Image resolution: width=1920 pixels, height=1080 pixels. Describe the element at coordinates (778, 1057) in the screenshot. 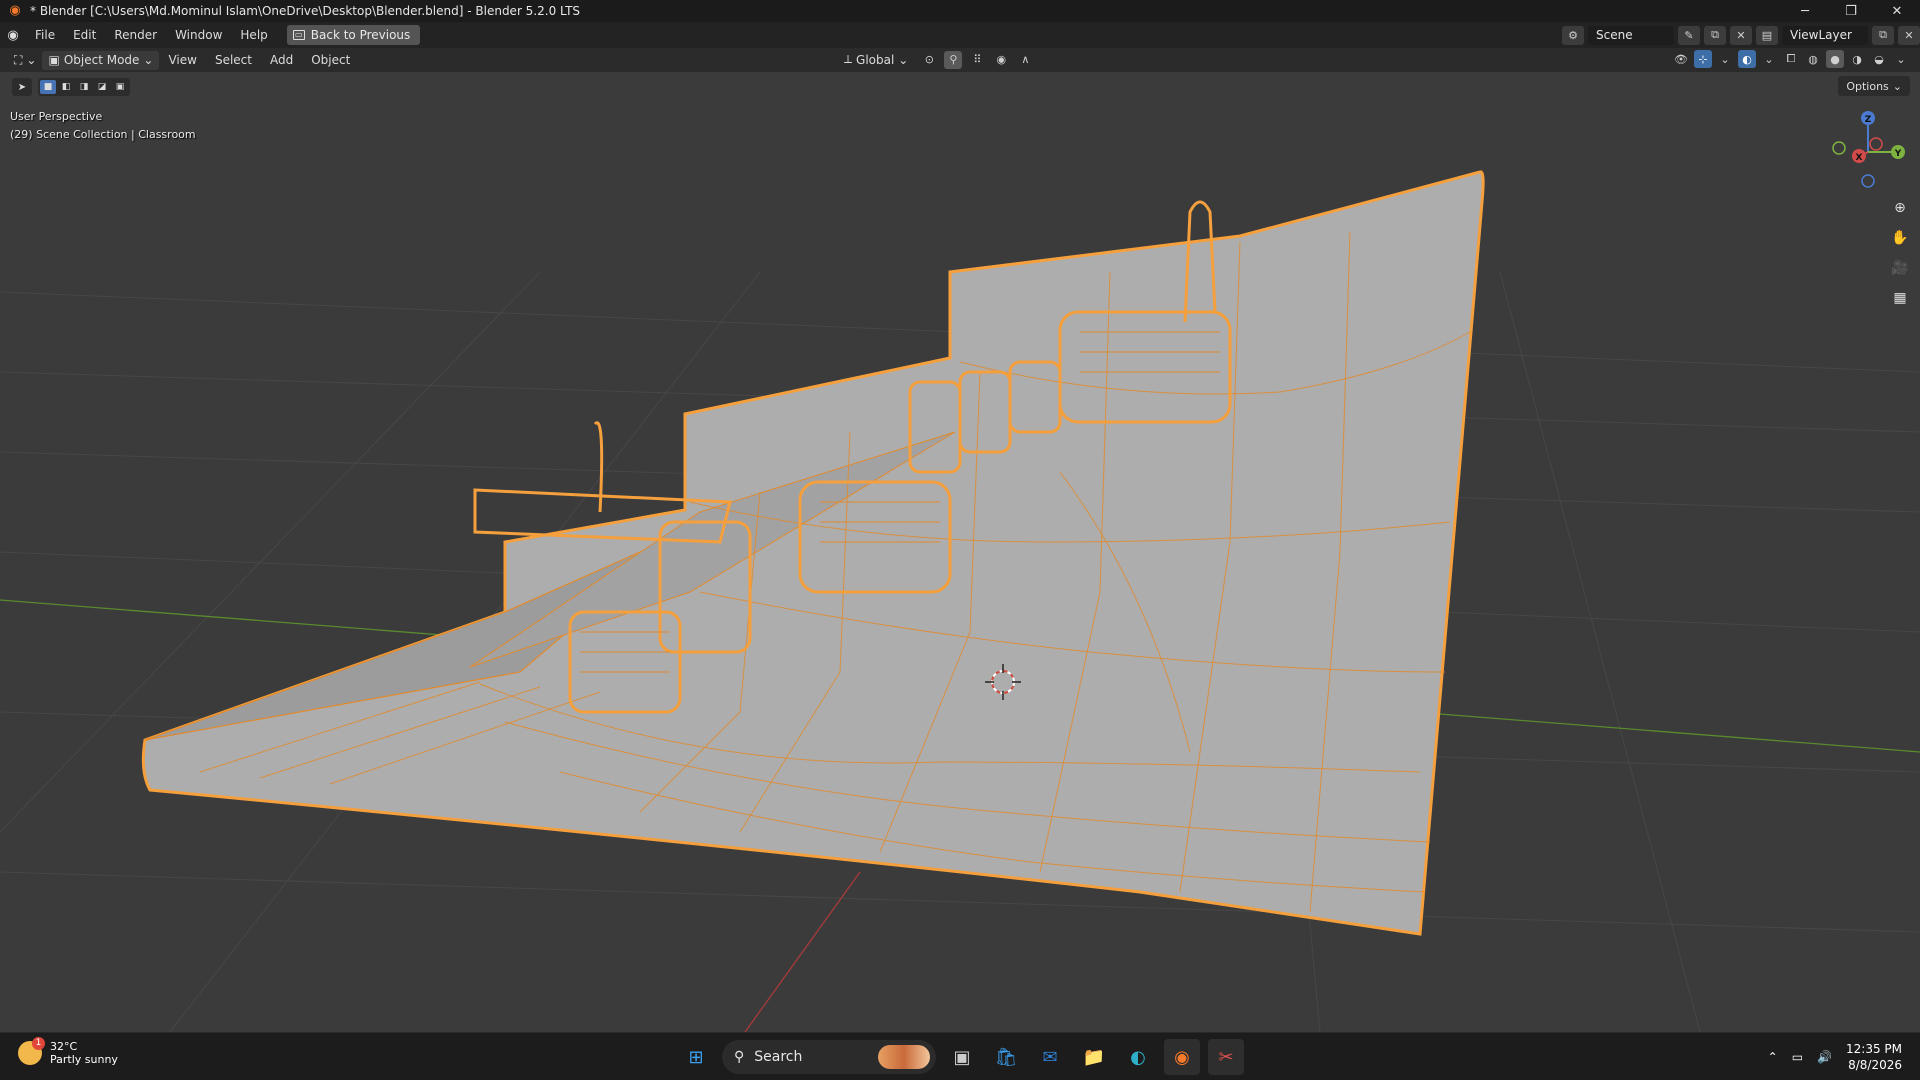

I see `search-placeholder: Search` at that location.